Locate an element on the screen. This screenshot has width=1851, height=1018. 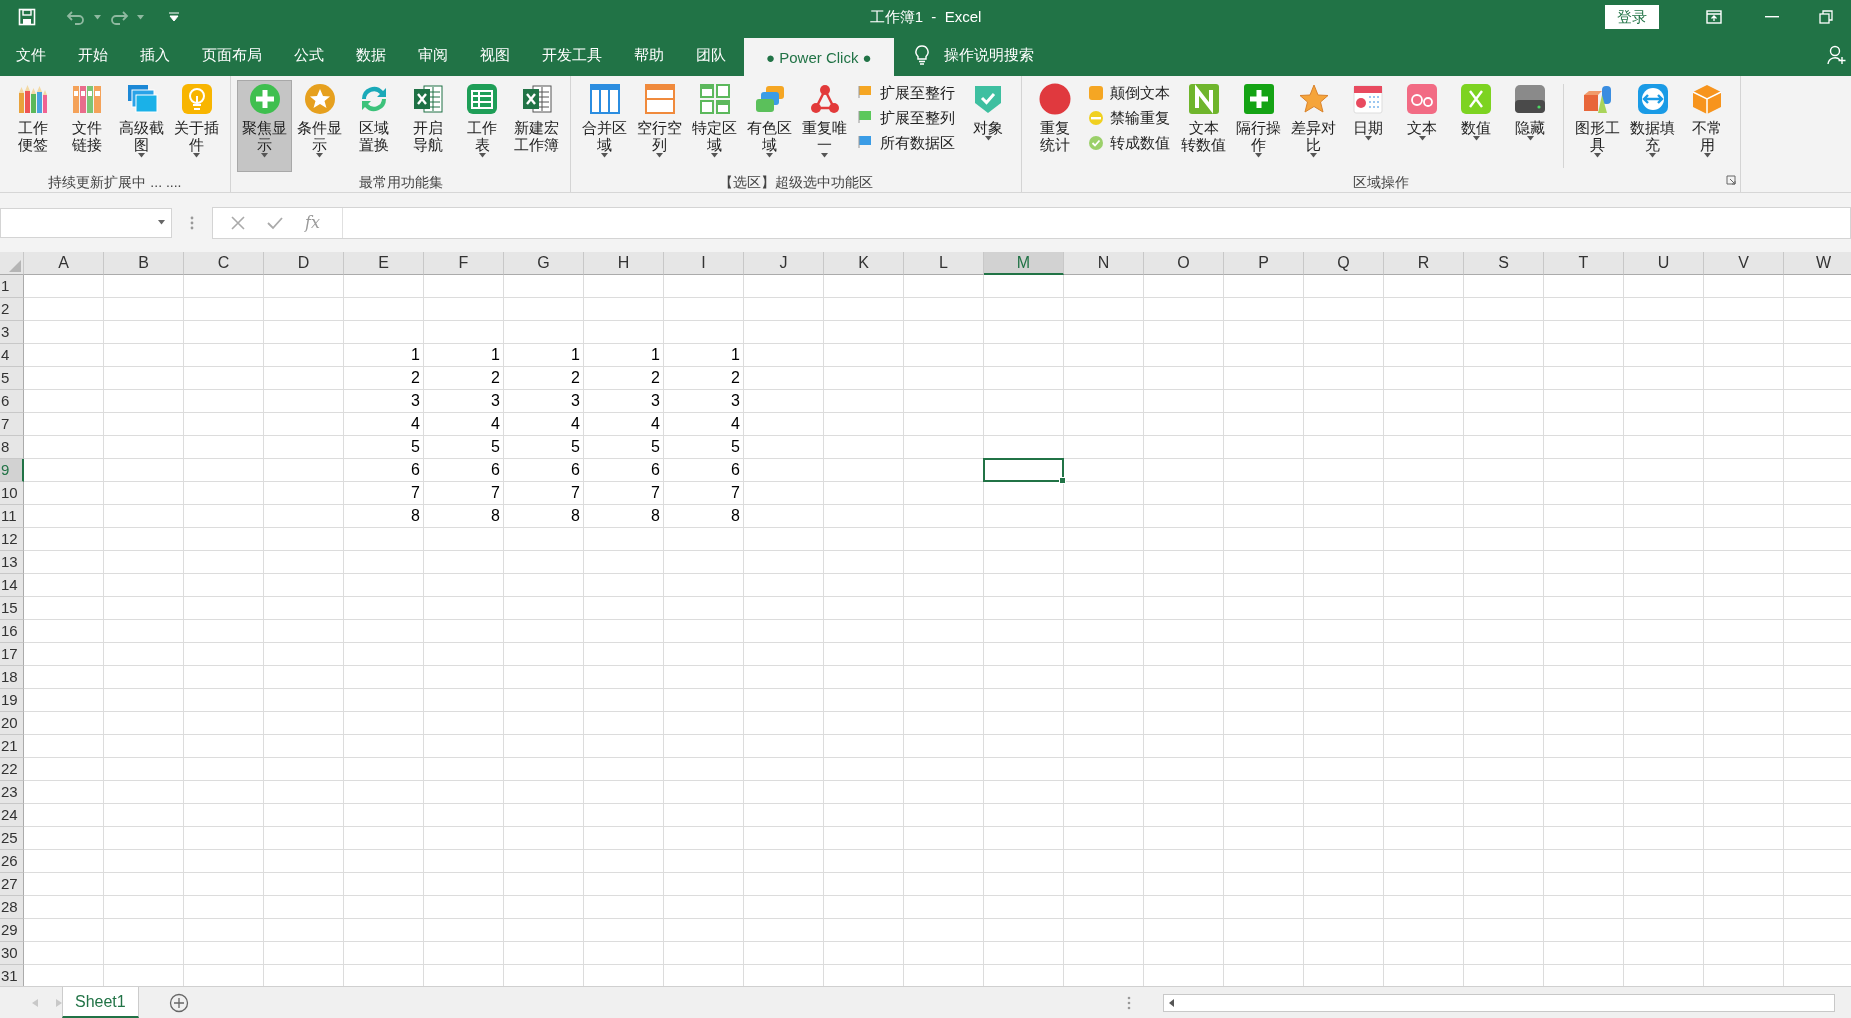
row-header: 20 is located at coordinates (12, 723).